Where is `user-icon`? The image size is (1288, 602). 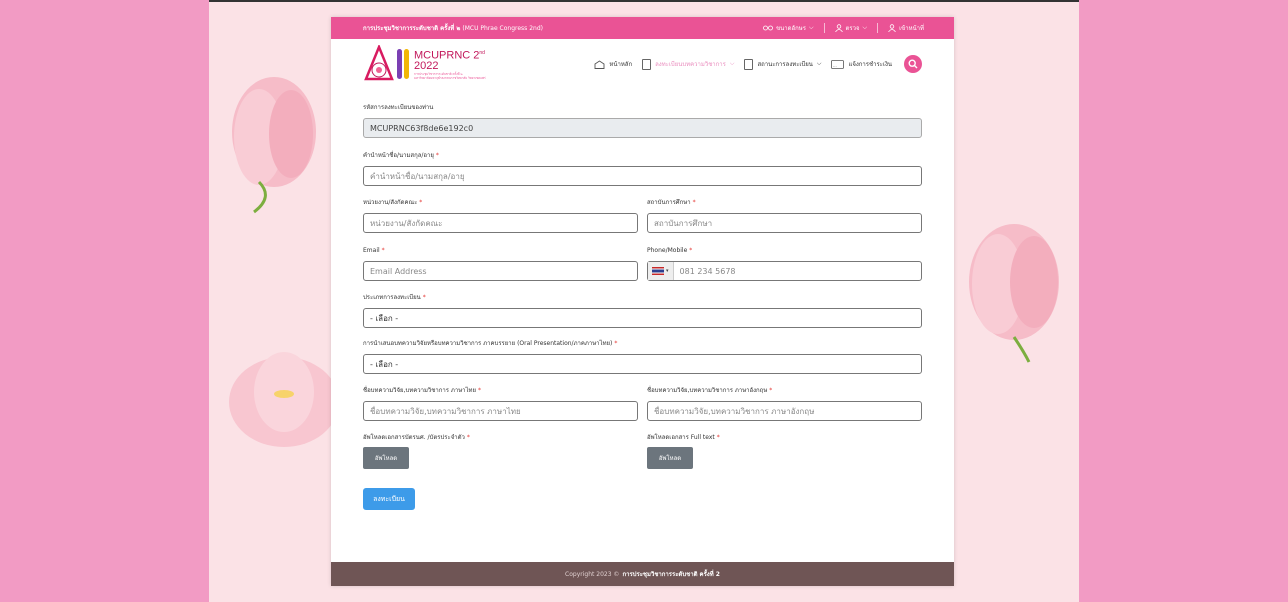
user-icon is located at coordinates (892, 28).